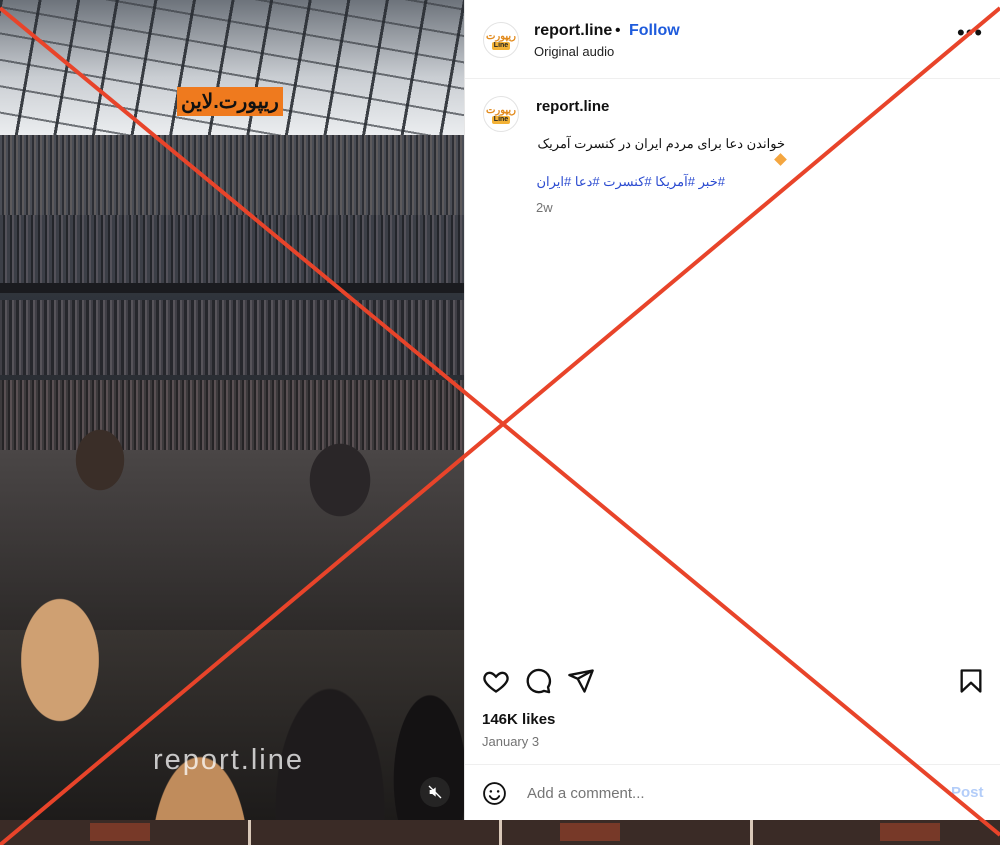 This screenshot has height=845, width=1000. I want to click on speaker-muted-icon, so click(435, 792).